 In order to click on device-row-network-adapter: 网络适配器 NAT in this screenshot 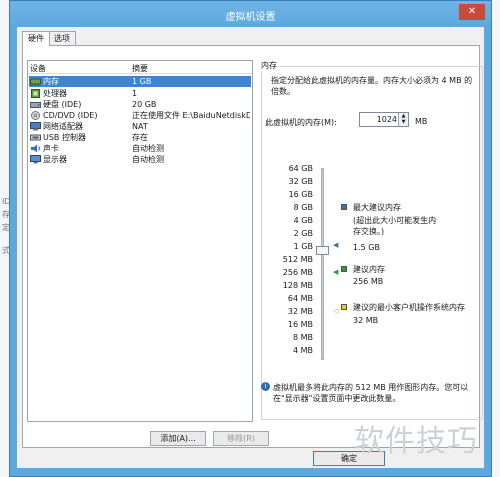, I will do `click(140, 126)`.